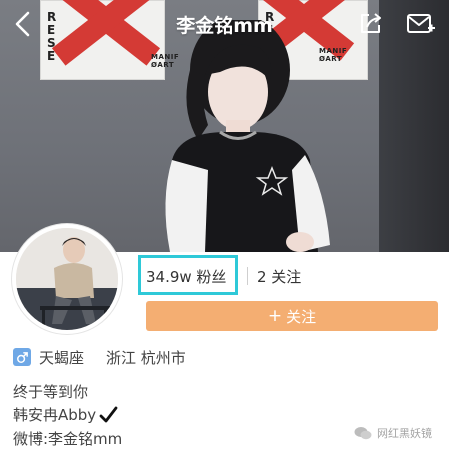 This screenshot has height=452, width=449. I want to click on follow-button: + 关注, so click(292, 316).